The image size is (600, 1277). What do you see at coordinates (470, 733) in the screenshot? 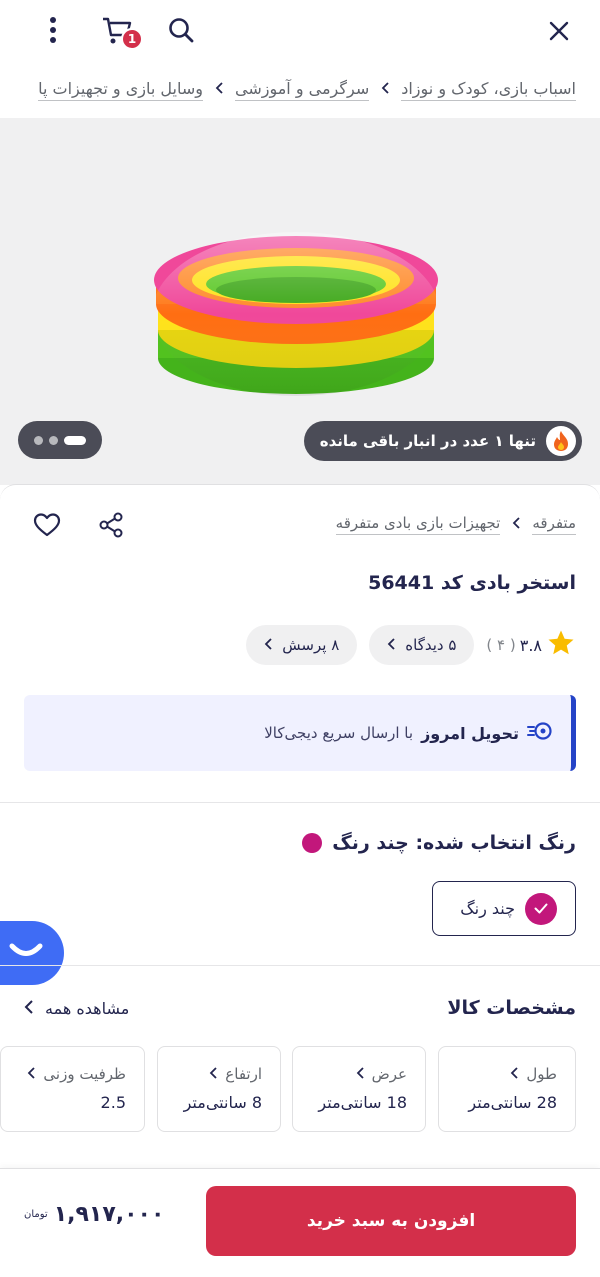
I see `delivery-title: تحویل امروز` at bounding box center [470, 733].